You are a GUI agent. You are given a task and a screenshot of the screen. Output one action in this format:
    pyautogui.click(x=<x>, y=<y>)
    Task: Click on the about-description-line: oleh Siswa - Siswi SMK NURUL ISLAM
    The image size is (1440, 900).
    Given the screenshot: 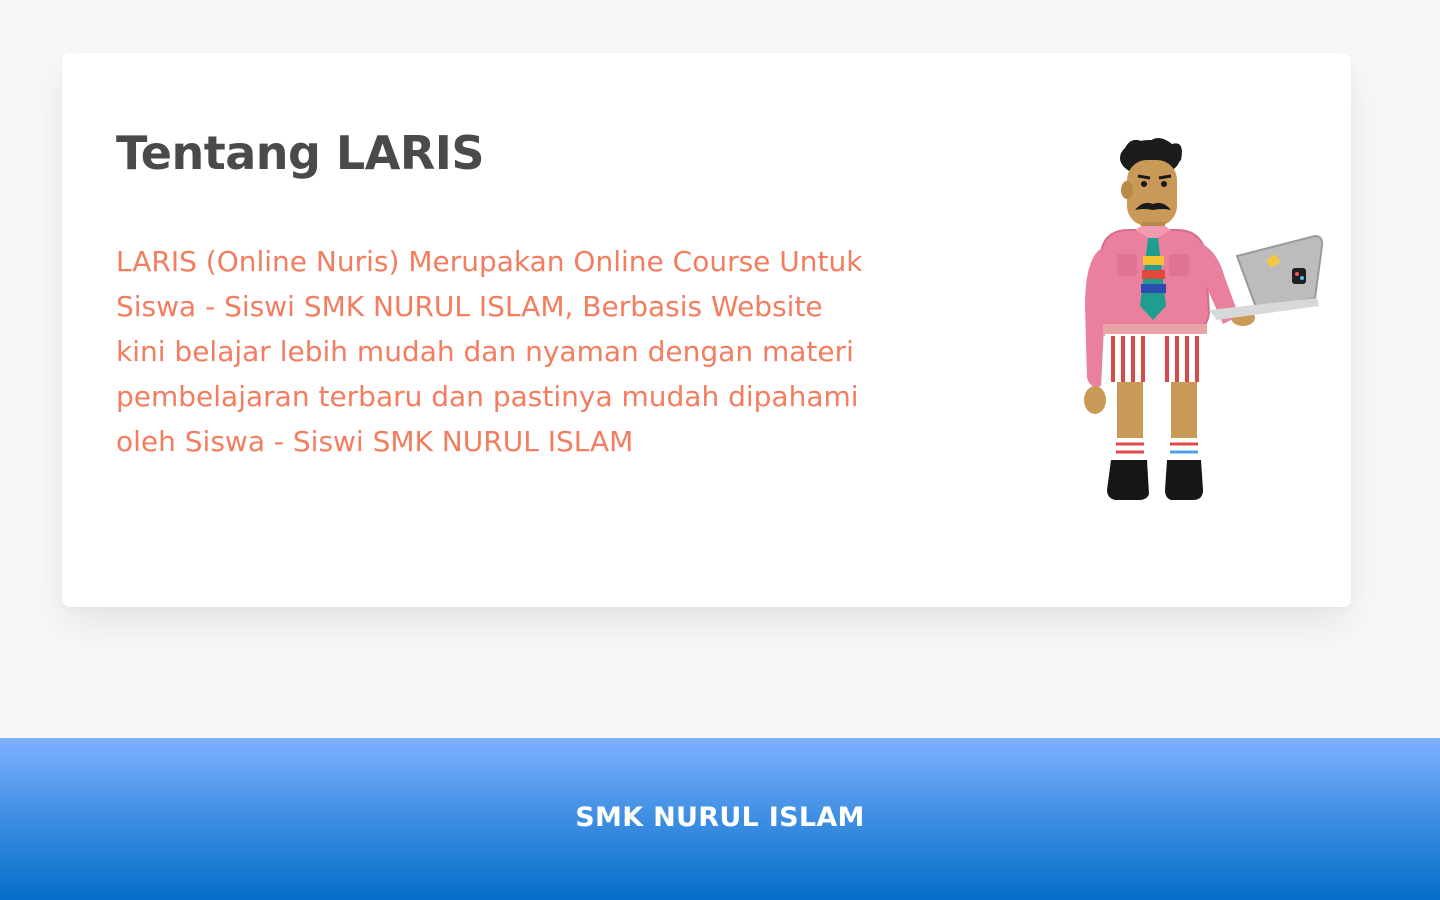 What is the action you would take?
    pyautogui.click(x=375, y=441)
    